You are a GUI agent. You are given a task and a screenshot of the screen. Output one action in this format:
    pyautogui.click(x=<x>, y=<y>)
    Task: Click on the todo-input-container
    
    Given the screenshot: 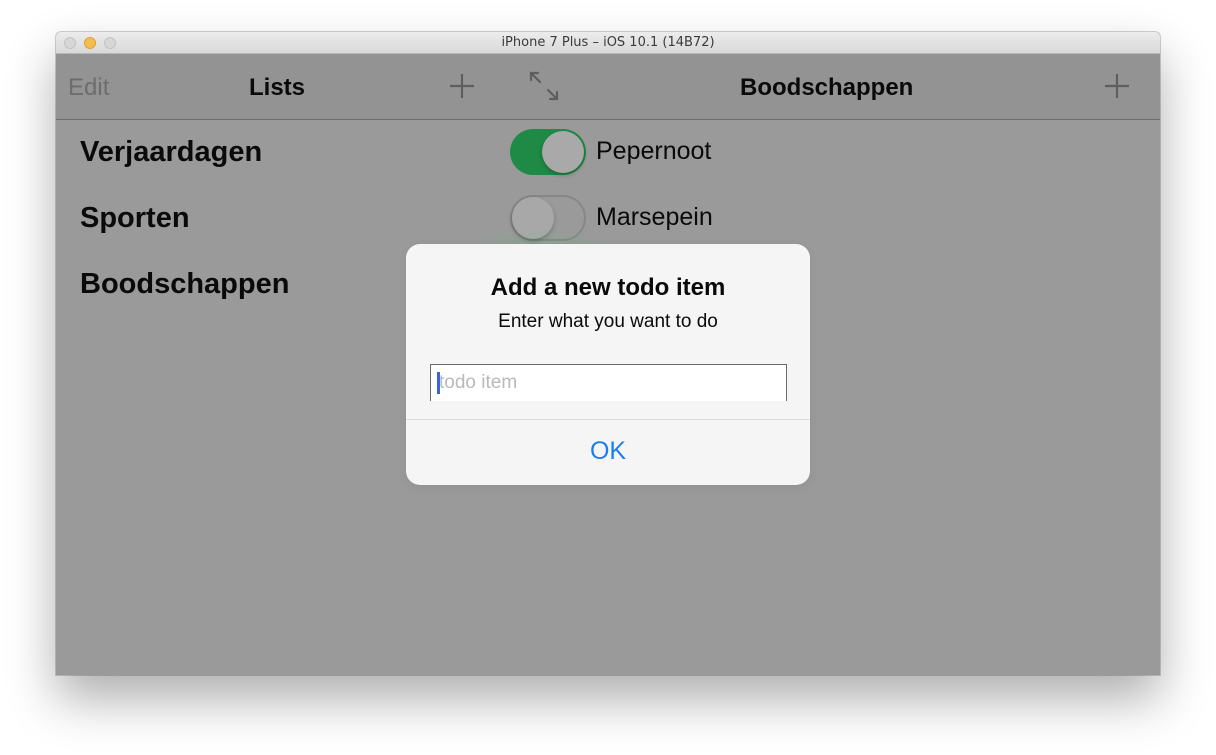 What is the action you would take?
    pyautogui.click(x=608, y=382)
    